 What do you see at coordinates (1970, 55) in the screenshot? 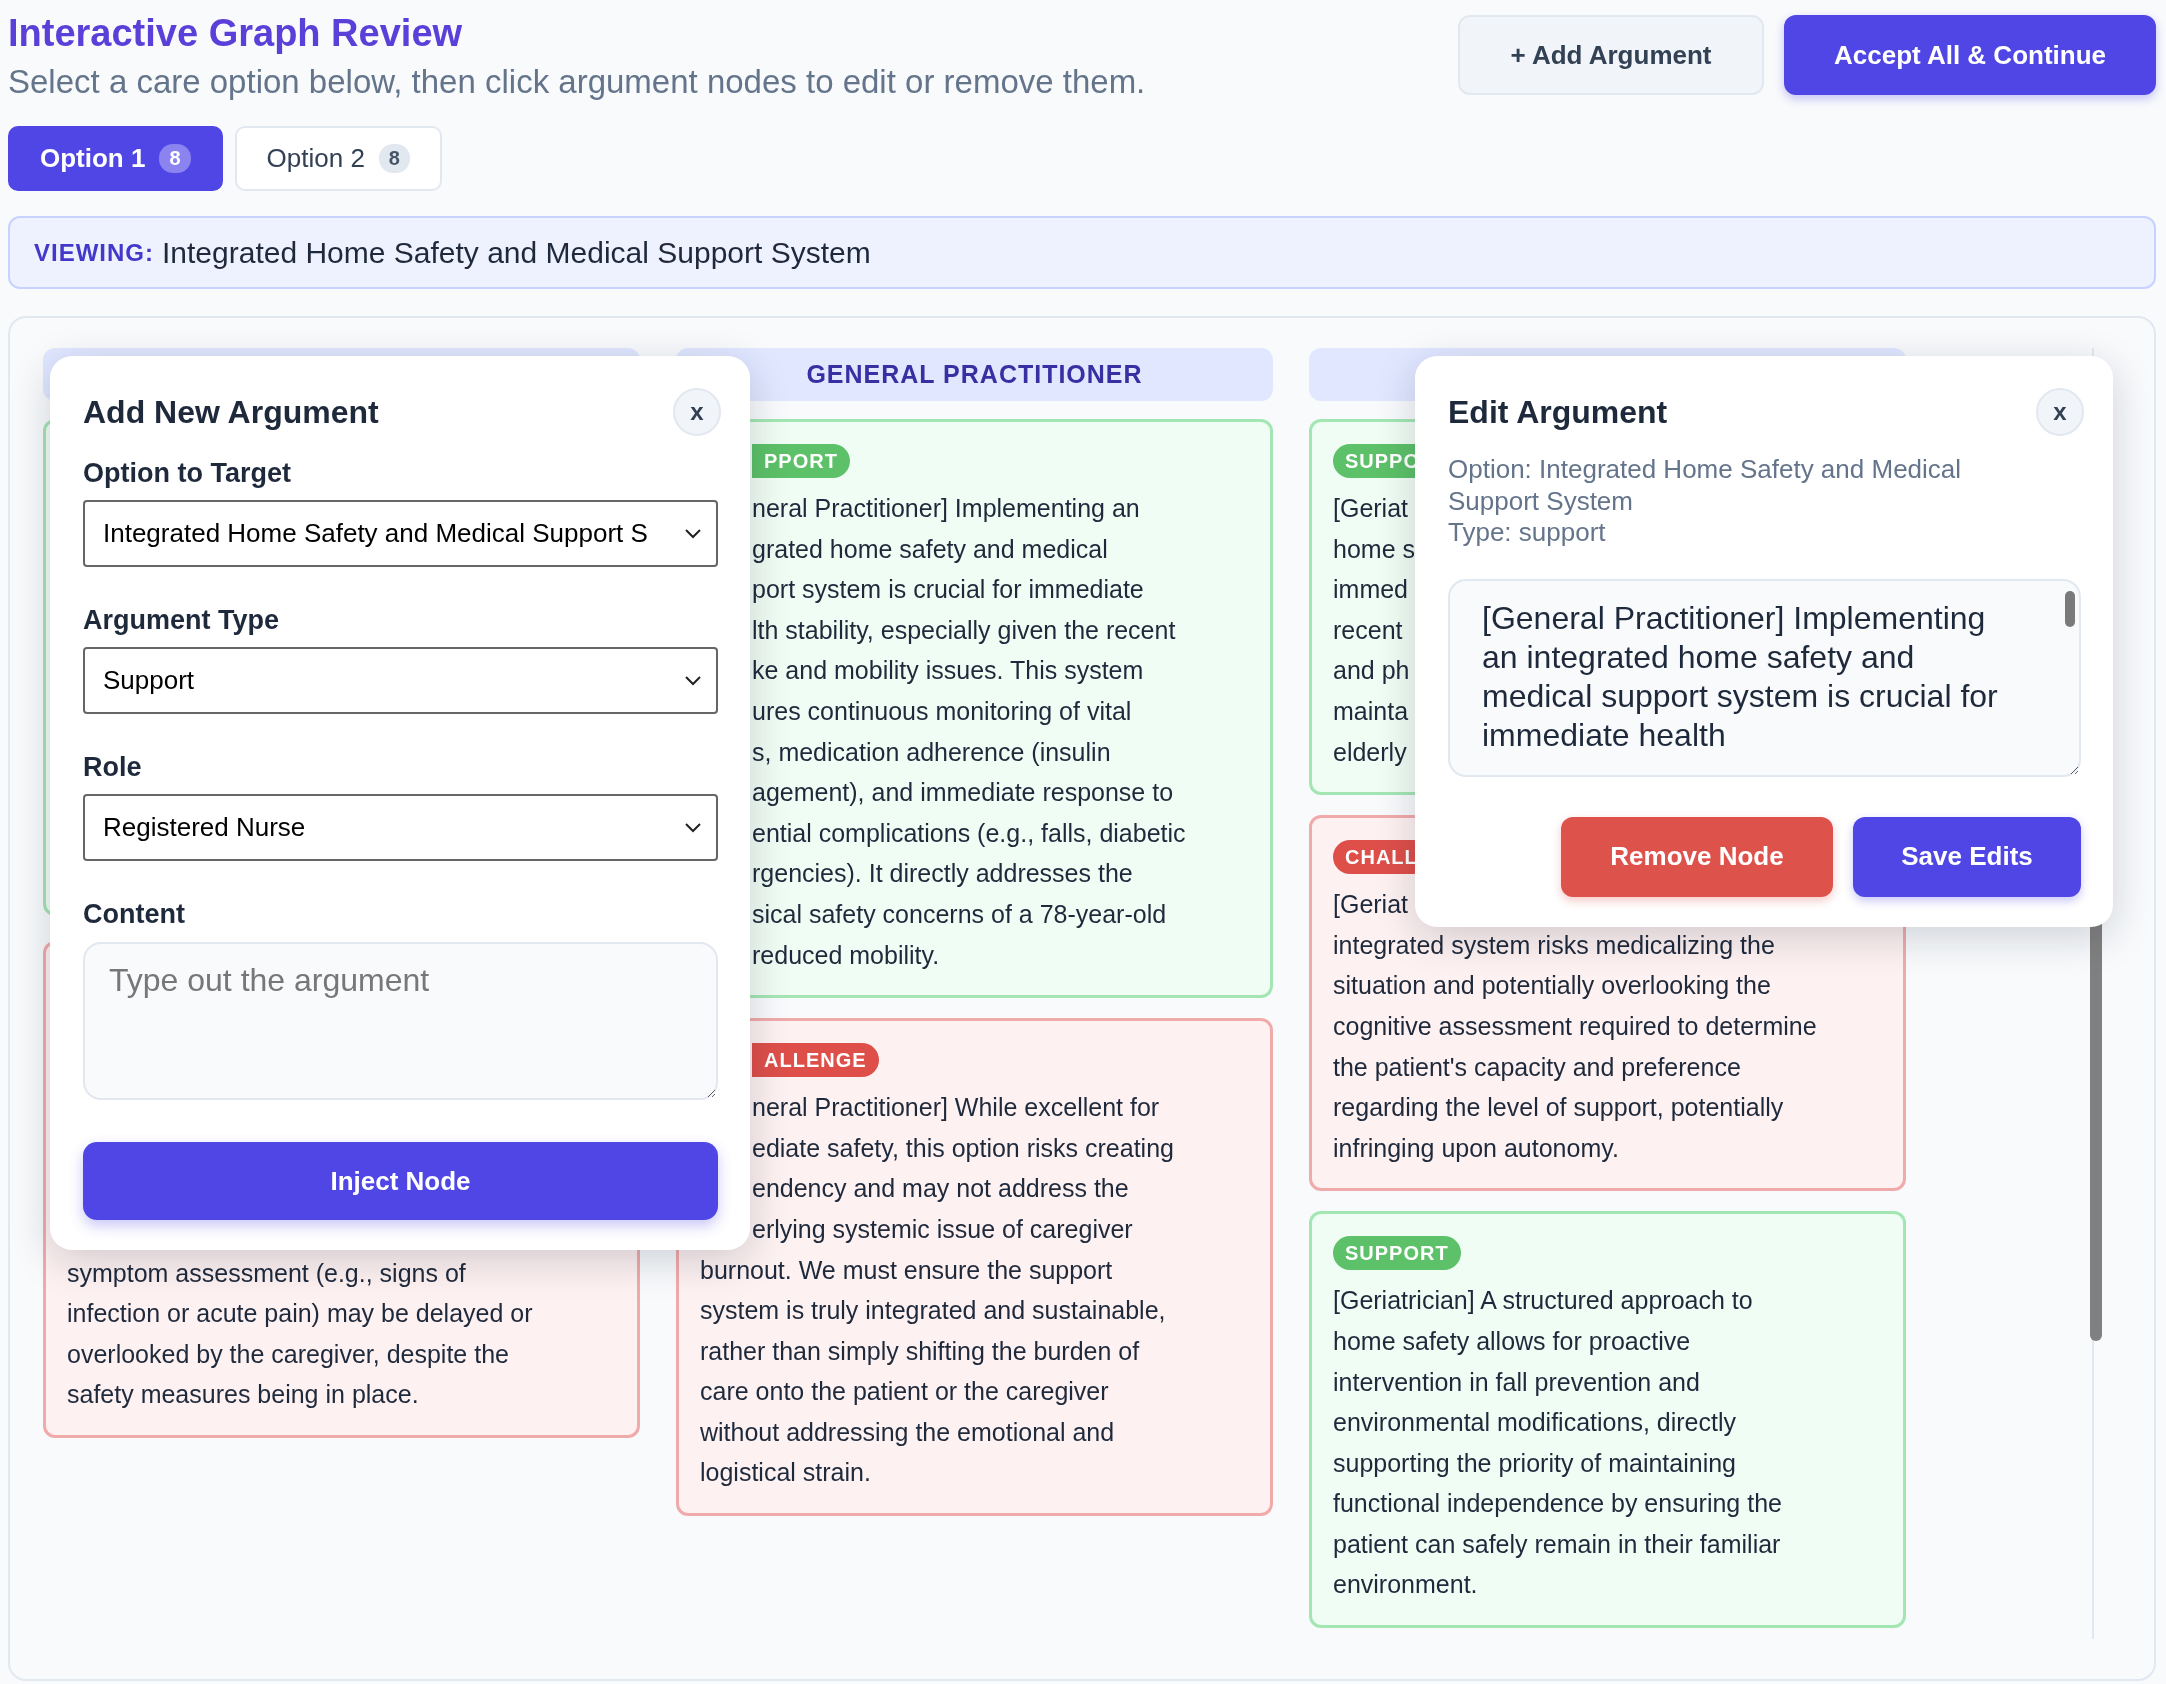
I see `accept-all-button: Accept All & Continue` at bounding box center [1970, 55].